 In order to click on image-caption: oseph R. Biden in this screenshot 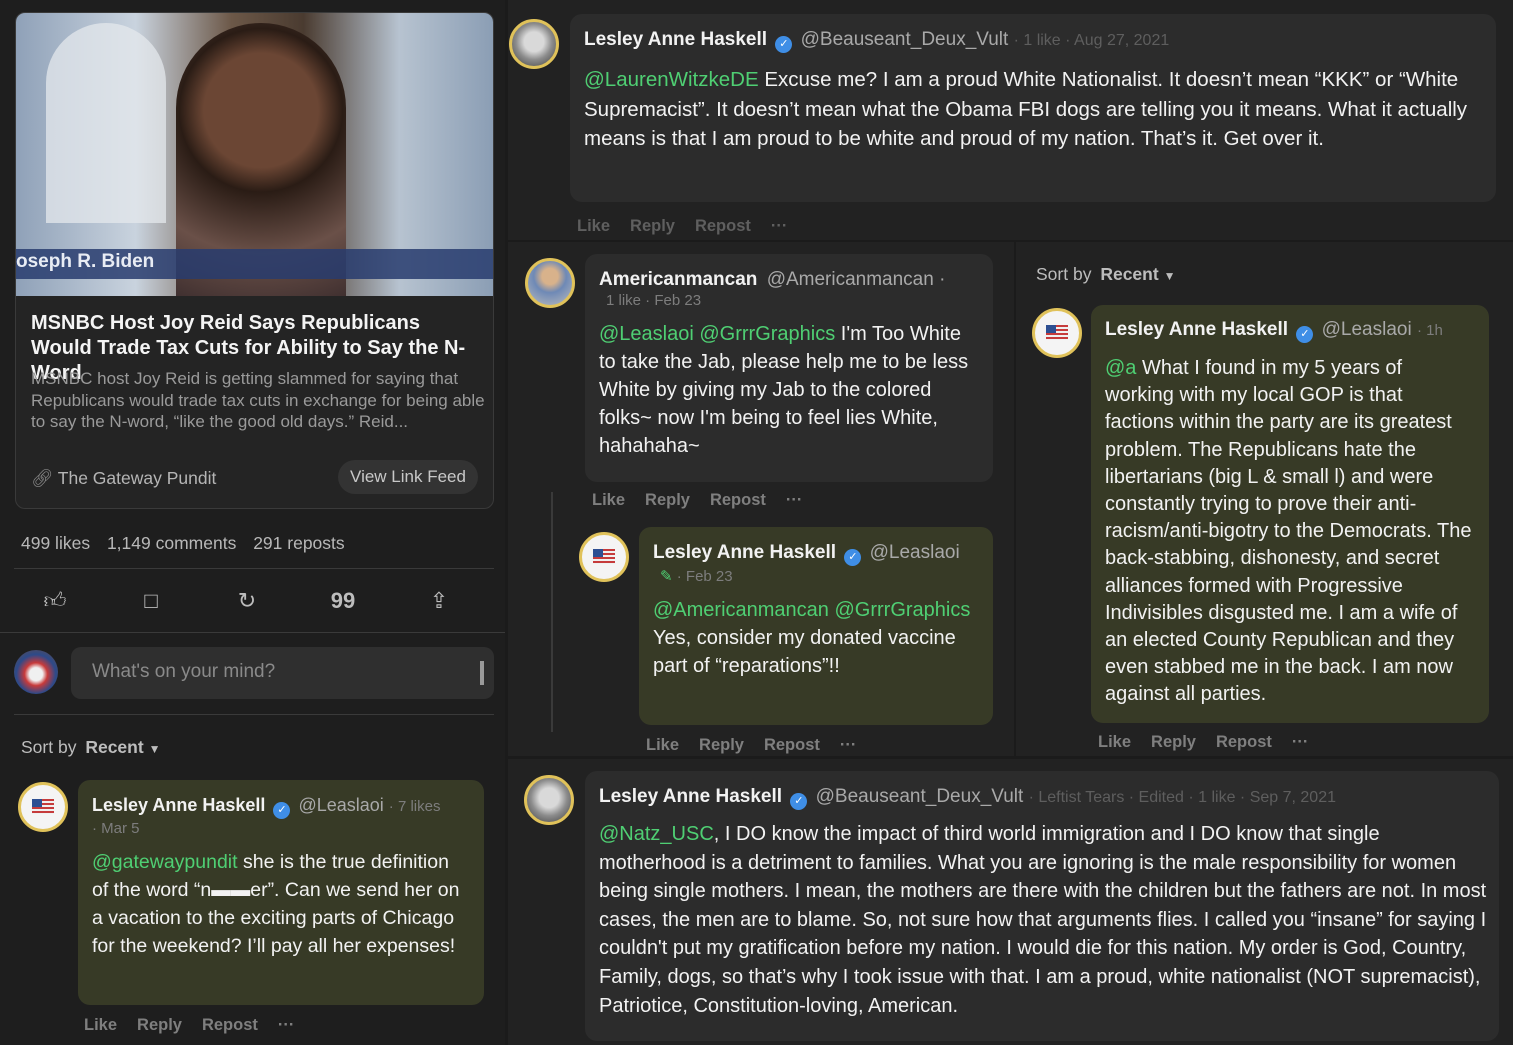, I will do `click(85, 261)`.